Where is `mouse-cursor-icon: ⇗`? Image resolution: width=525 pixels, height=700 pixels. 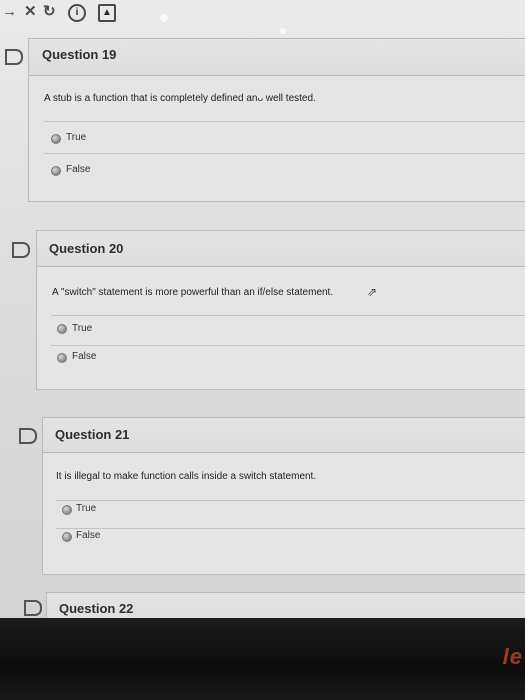
mouse-cursor-icon: ⇗ is located at coordinates (372, 292).